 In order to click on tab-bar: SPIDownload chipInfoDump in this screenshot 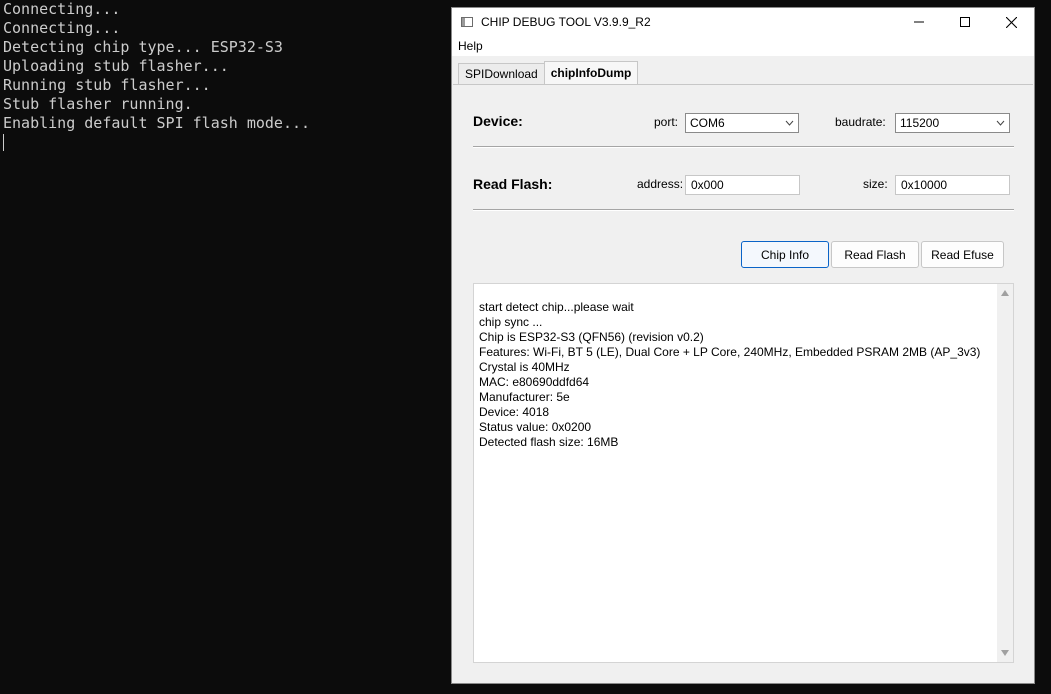, I will do `click(548, 72)`.